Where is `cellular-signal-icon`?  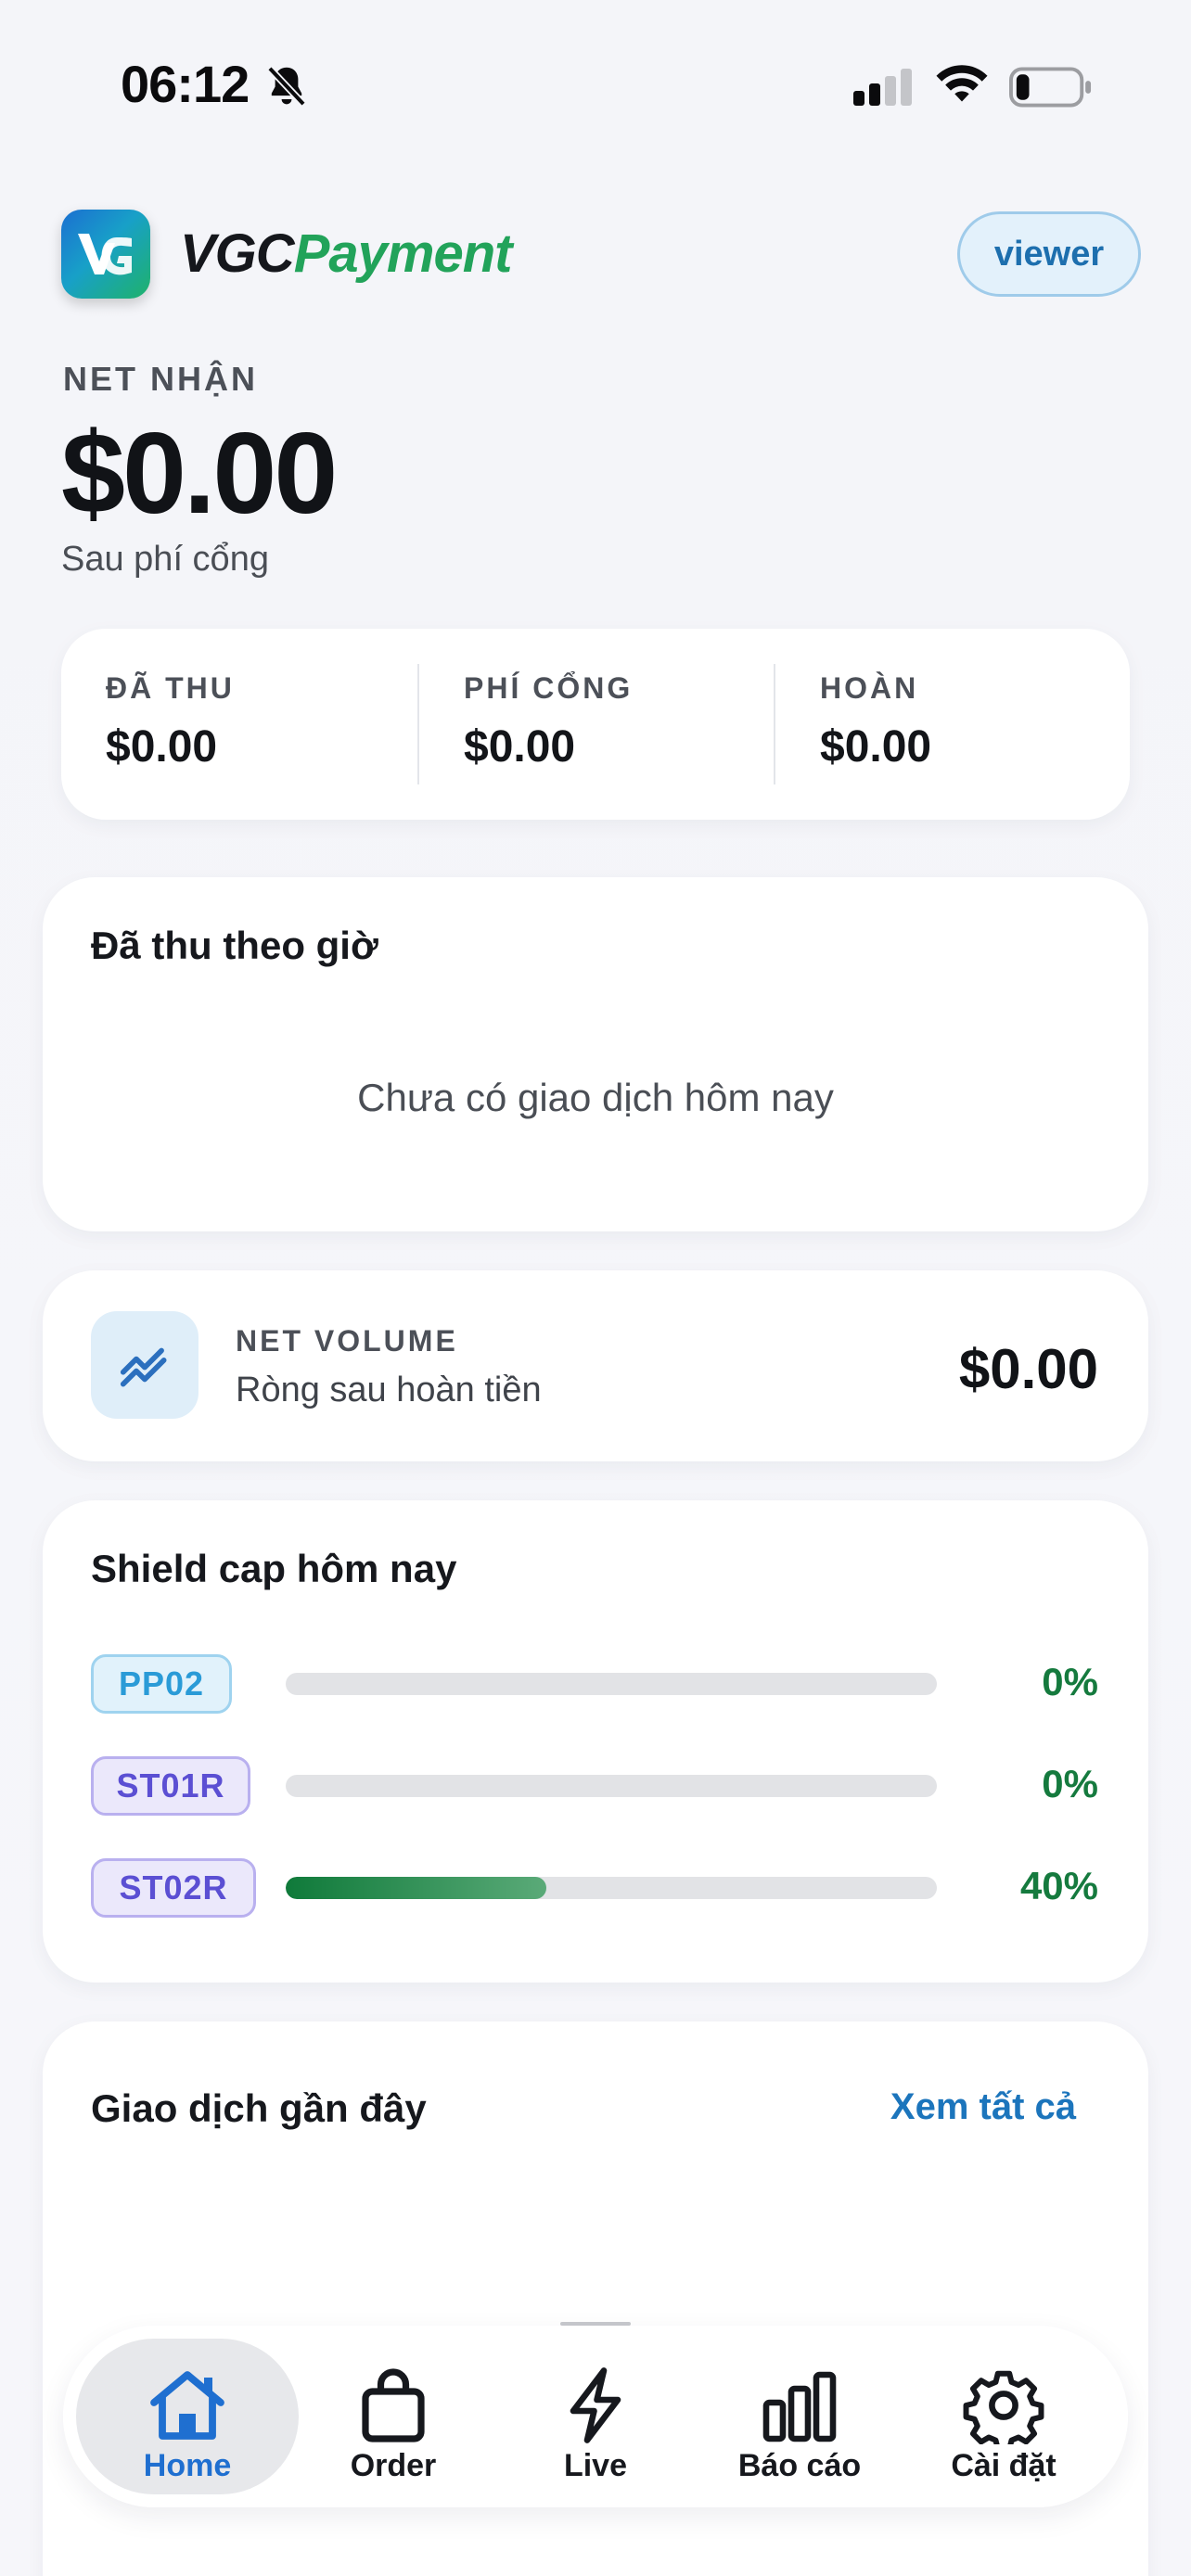 cellular-signal-icon is located at coordinates (882, 87).